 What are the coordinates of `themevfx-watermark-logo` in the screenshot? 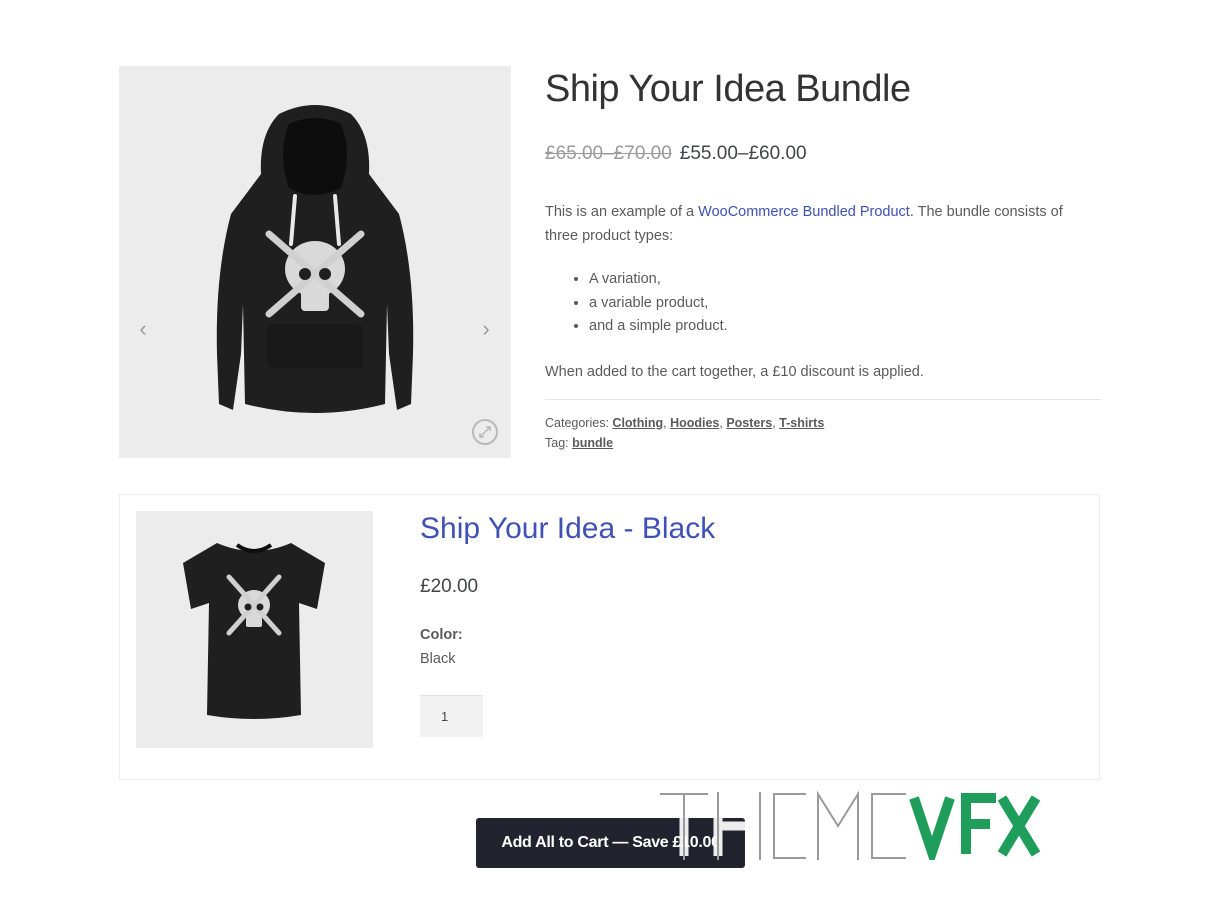 It's located at (850, 825).